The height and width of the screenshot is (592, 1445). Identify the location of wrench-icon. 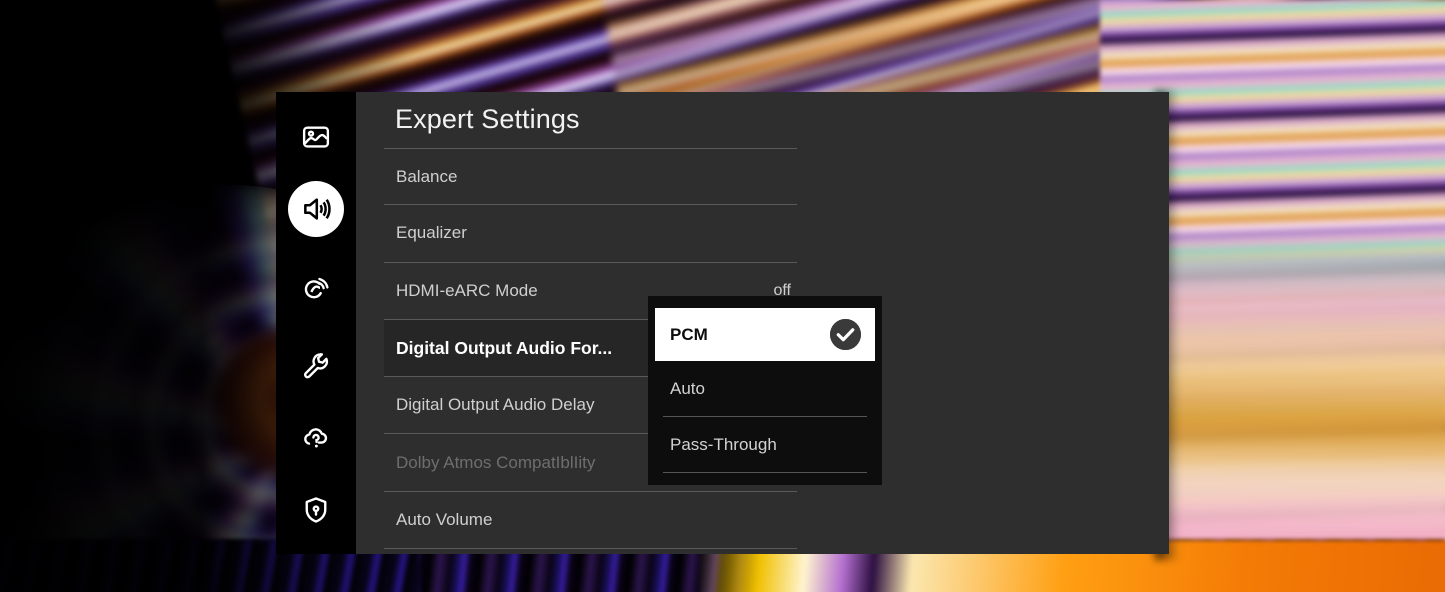
(316, 365).